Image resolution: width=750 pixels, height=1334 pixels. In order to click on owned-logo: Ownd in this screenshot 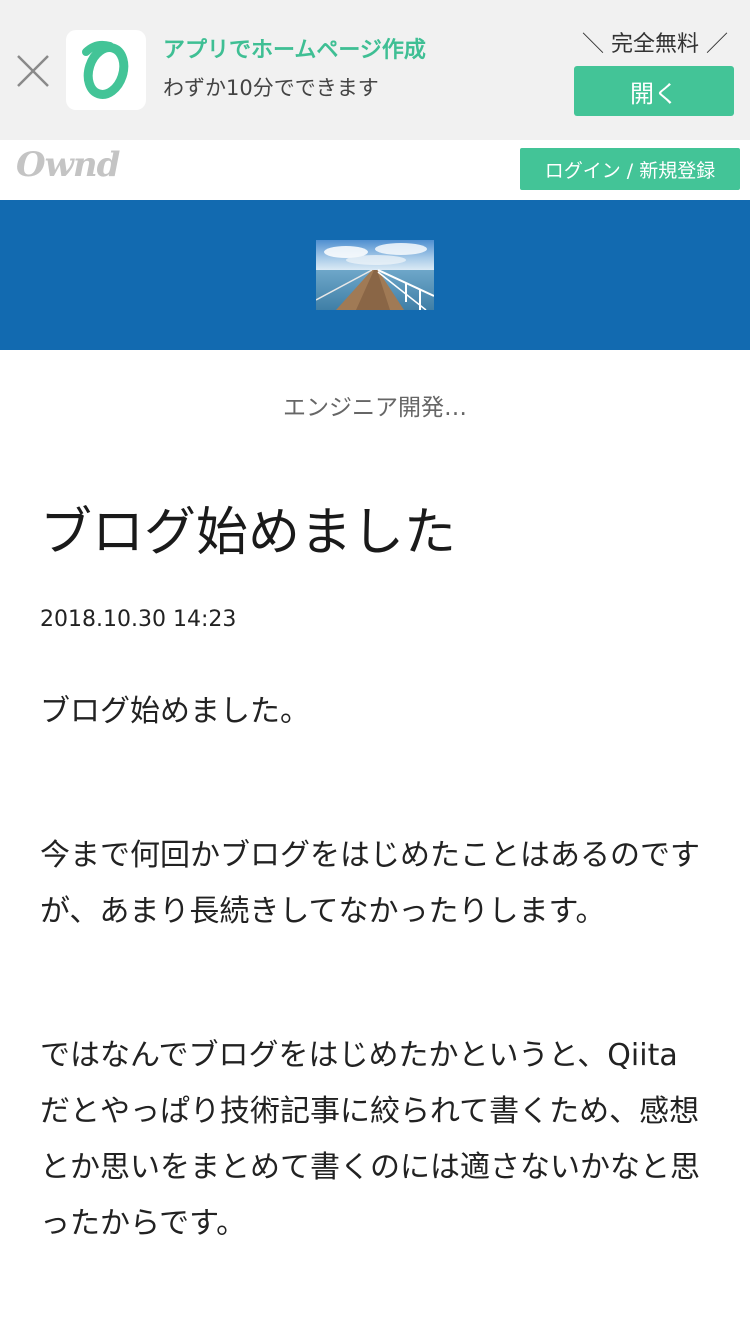, I will do `click(68, 165)`.